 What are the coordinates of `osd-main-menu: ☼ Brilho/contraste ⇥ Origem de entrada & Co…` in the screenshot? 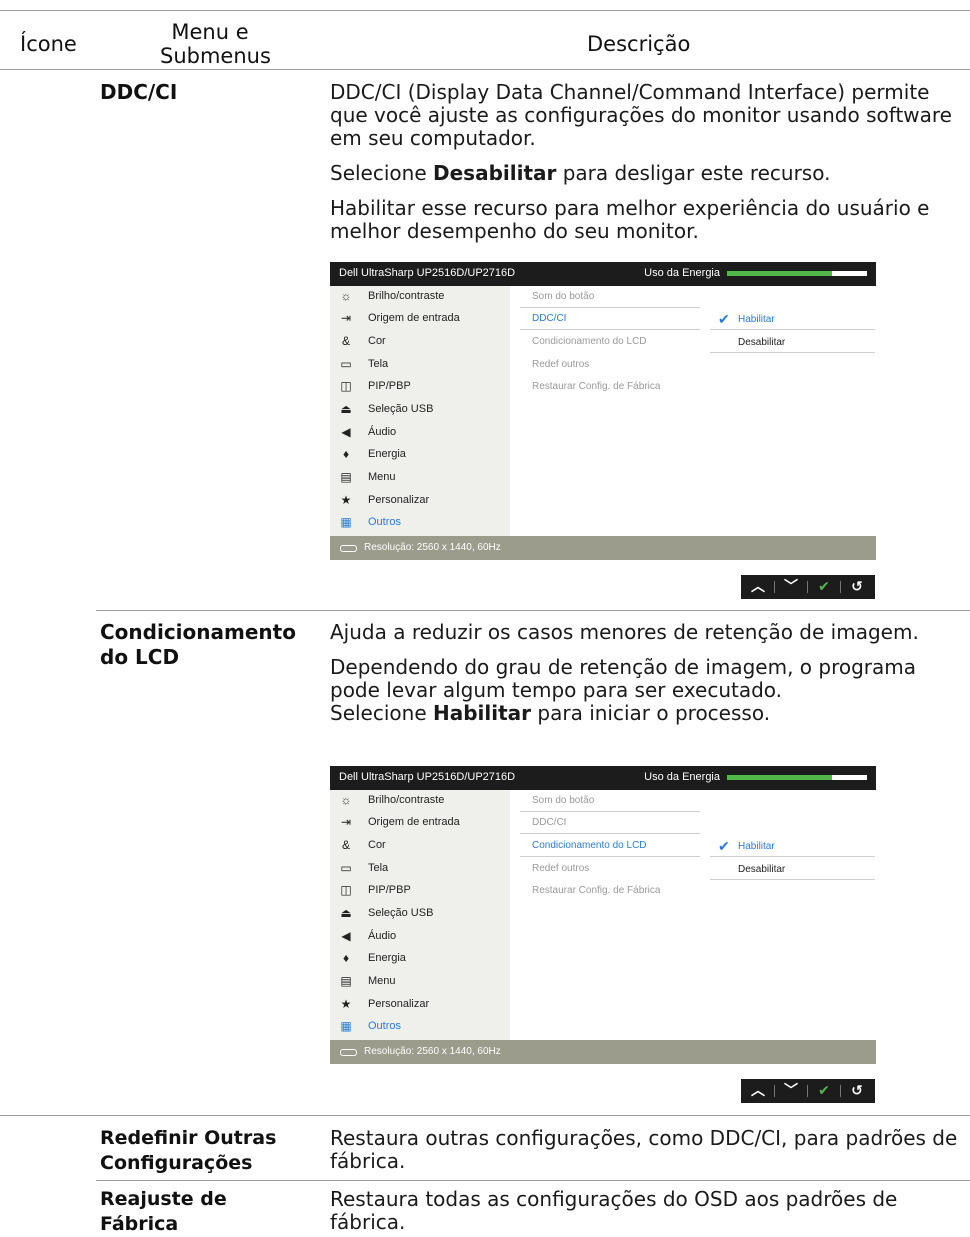 It's located at (420, 411).